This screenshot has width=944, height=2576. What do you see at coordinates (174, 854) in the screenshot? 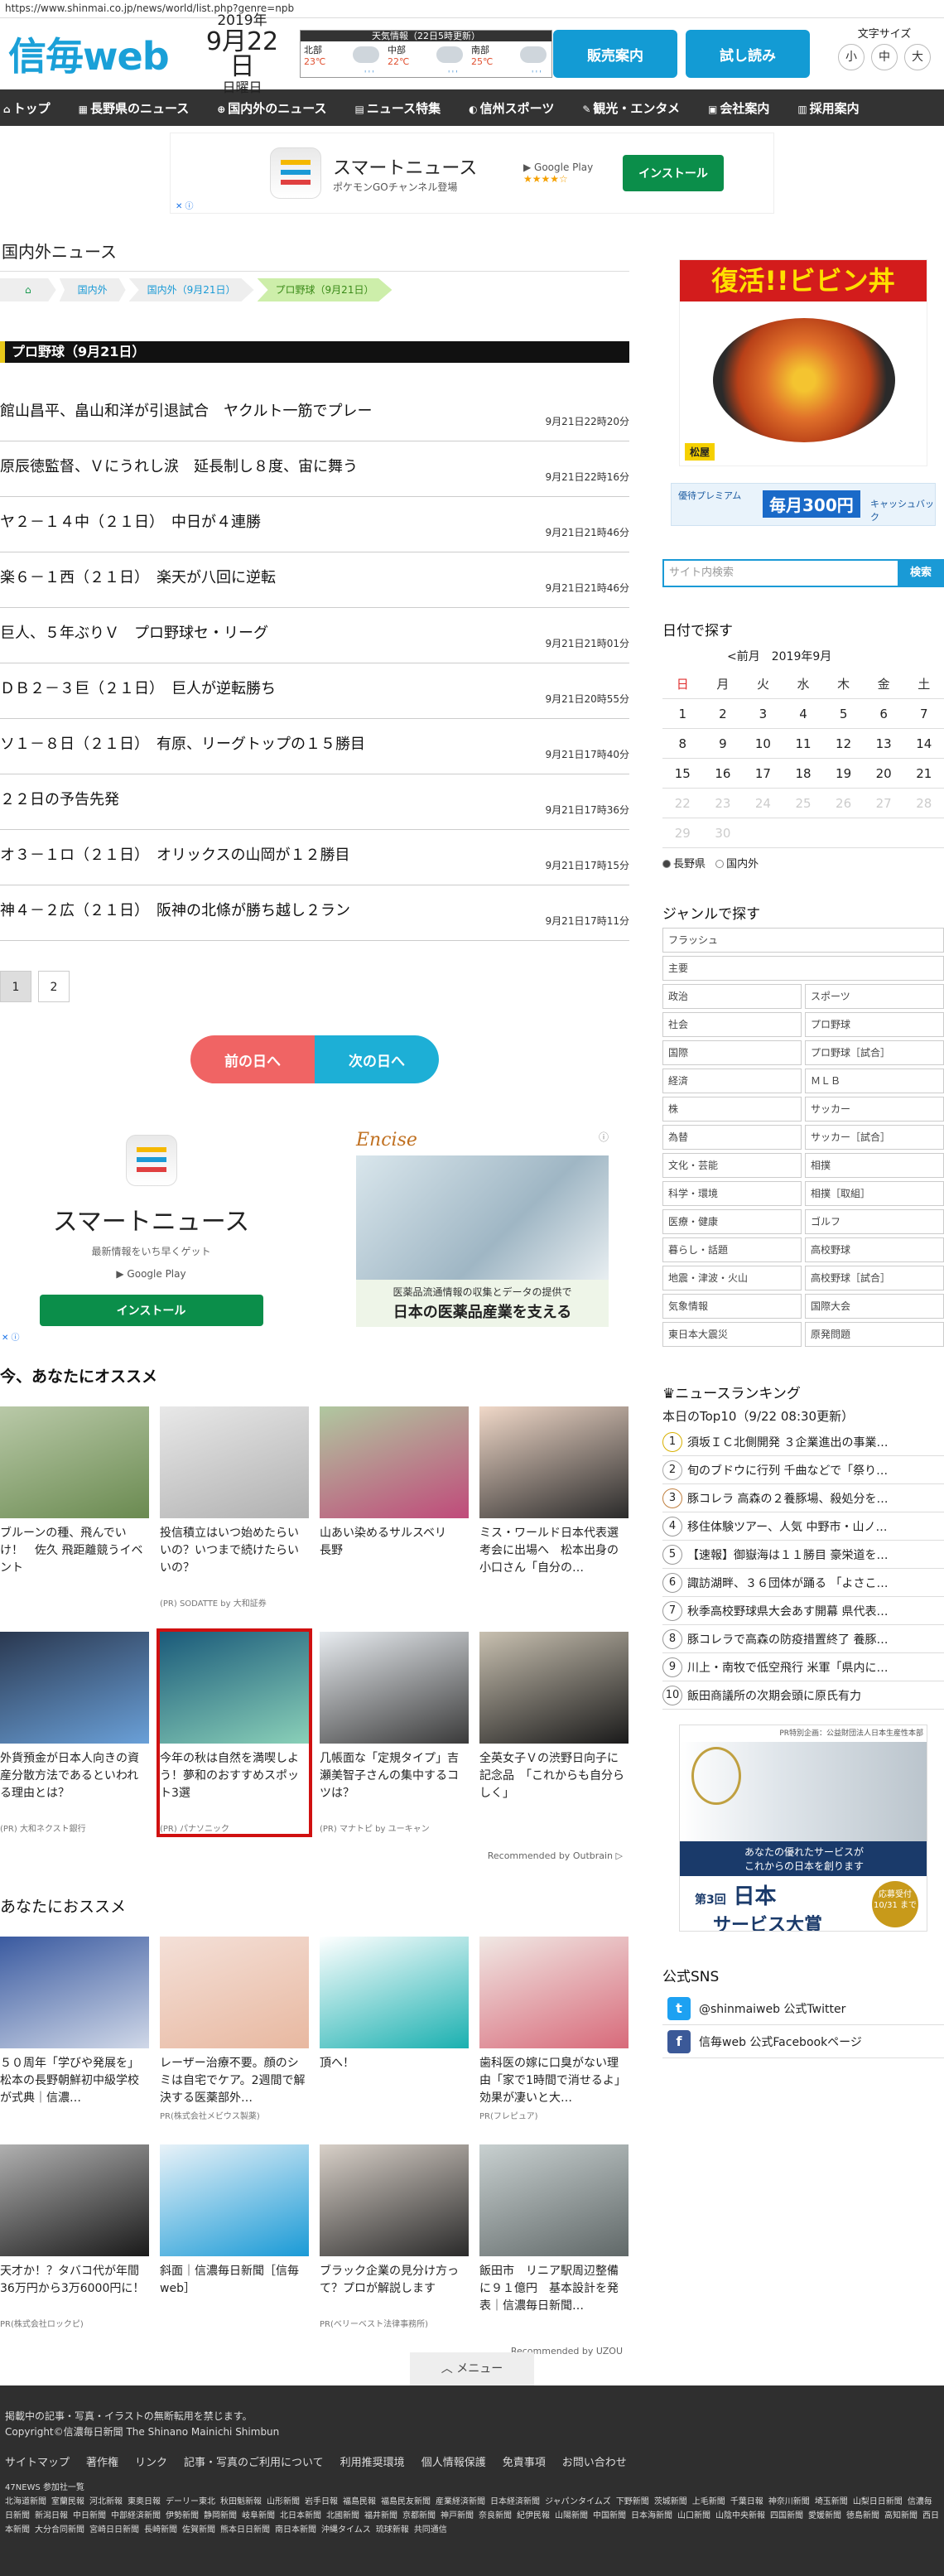
I see `news-title-link: オ３－１ロ（２１日） オリックスの山岡が１２勝目` at bounding box center [174, 854].